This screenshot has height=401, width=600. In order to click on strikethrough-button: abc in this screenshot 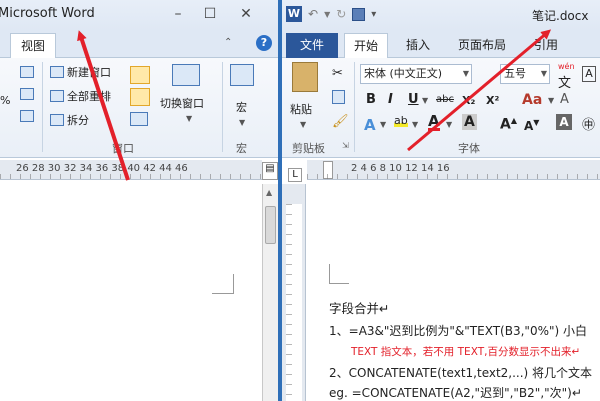, I will do `click(445, 99)`.